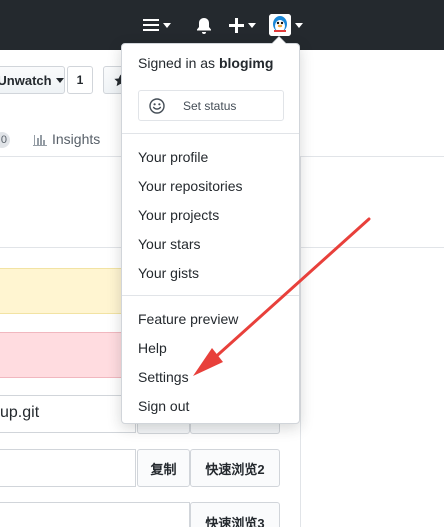  I want to click on annotation-arrow-icon, so click(282, 296).